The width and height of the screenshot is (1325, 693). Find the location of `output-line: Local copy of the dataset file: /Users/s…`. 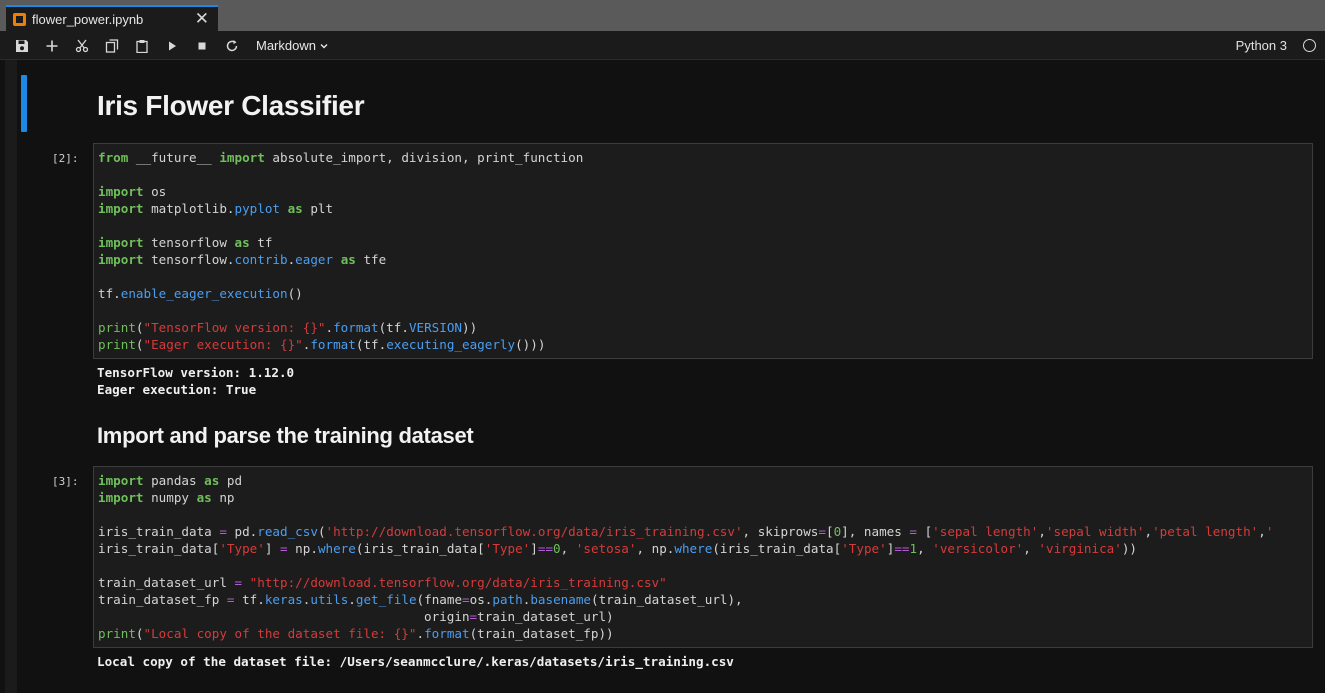

output-line: Local copy of the dataset file: /Users/s… is located at coordinates (415, 661).